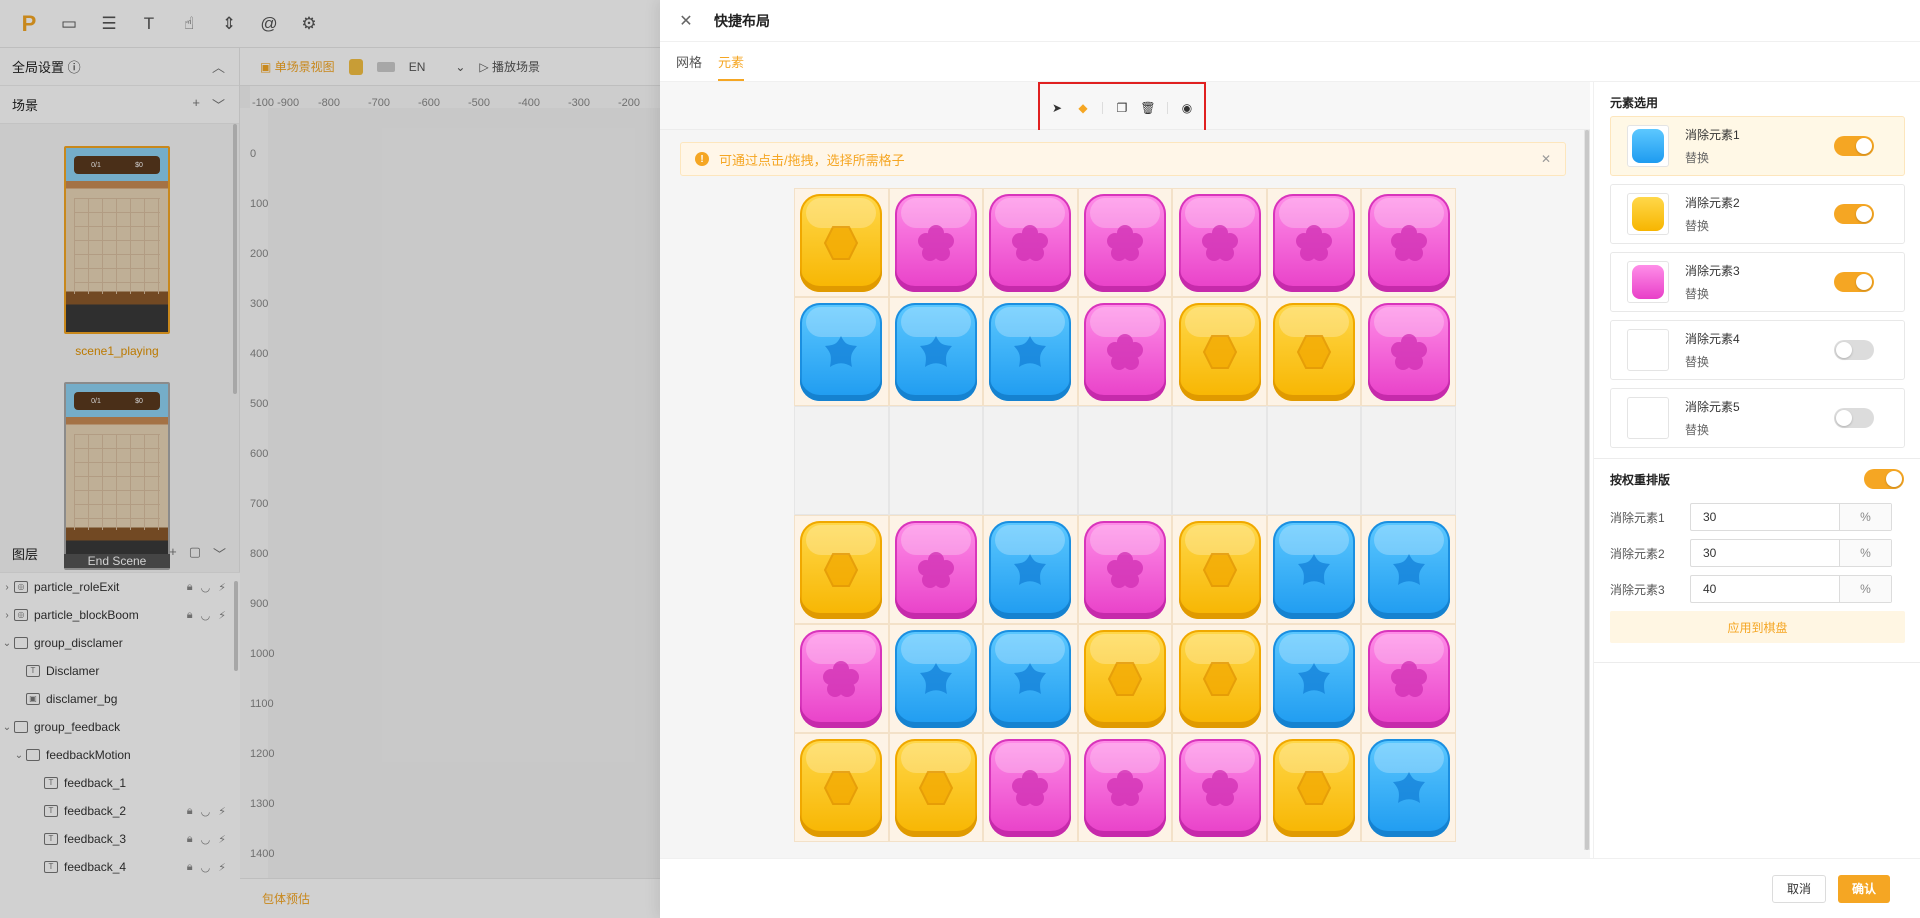 The image size is (1920, 918). What do you see at coordinates (1290, 888) in the screenshot?
I see `drawer-footer: 取消 确认` at bounding box center [1290, 888].